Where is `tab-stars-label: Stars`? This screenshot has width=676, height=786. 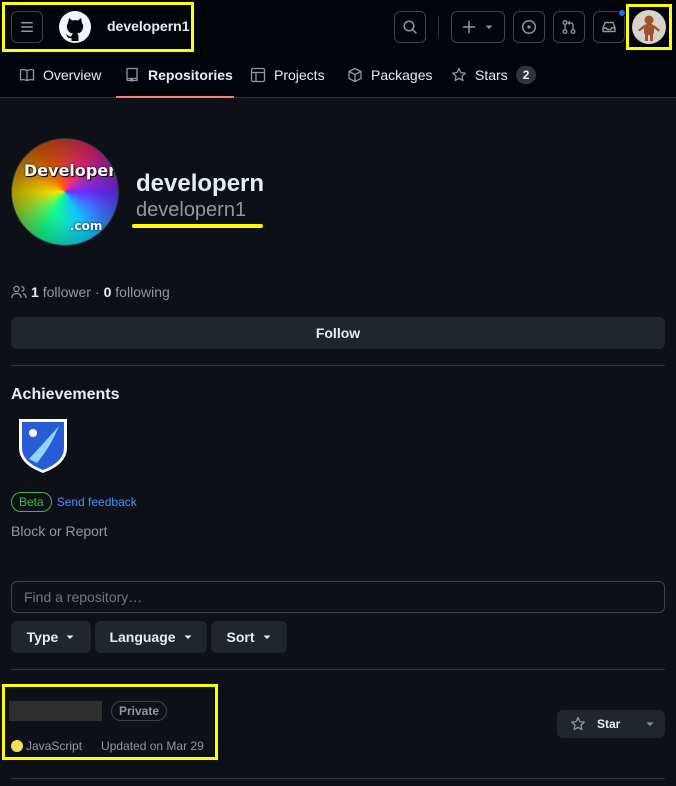 tab-stars-label: Stars is located at coordinates (491, 75).